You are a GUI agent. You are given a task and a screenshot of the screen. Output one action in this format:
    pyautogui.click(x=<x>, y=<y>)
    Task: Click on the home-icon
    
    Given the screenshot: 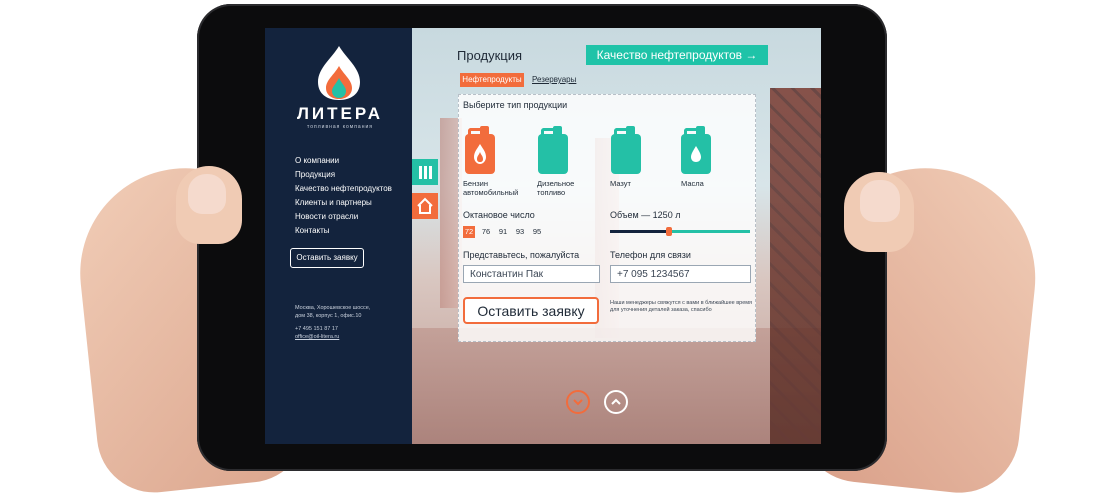 What is the action you would take?
    pyautogui.click(x=425, y=205)
    